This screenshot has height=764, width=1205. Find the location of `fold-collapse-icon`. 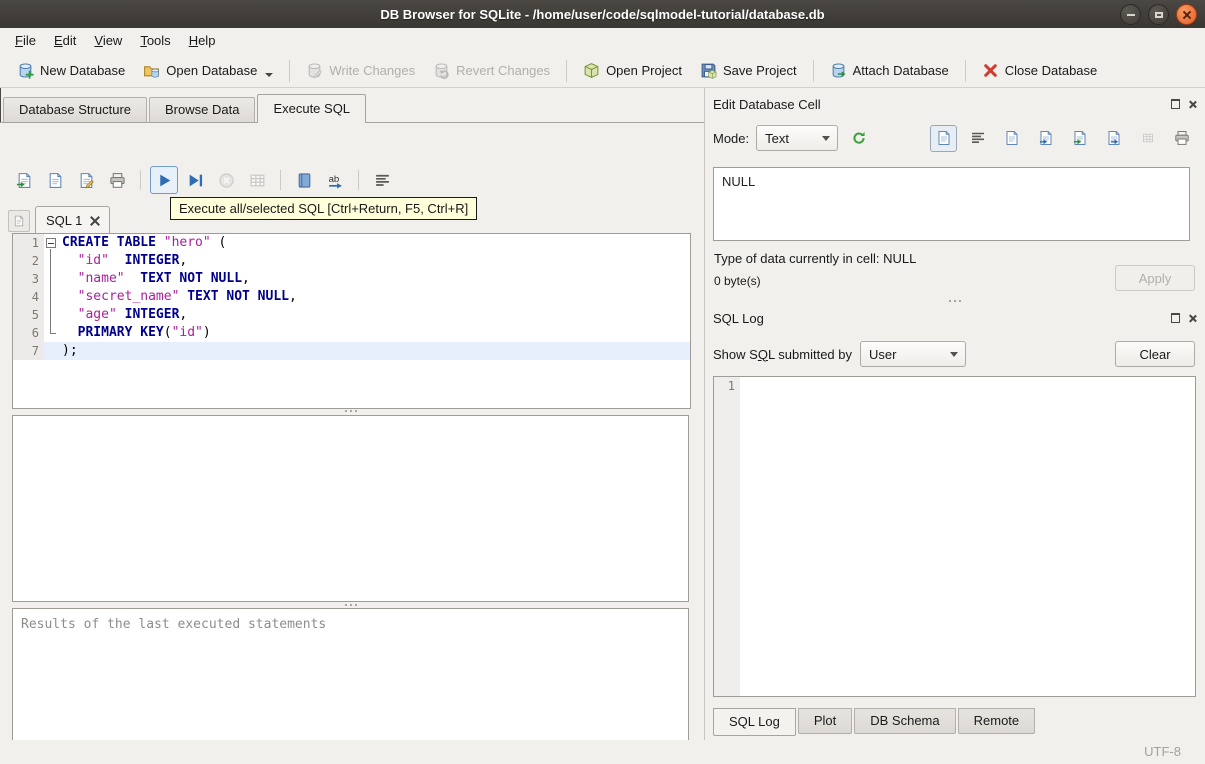

fold-collapse-icon is located at coordinates (51, 243).